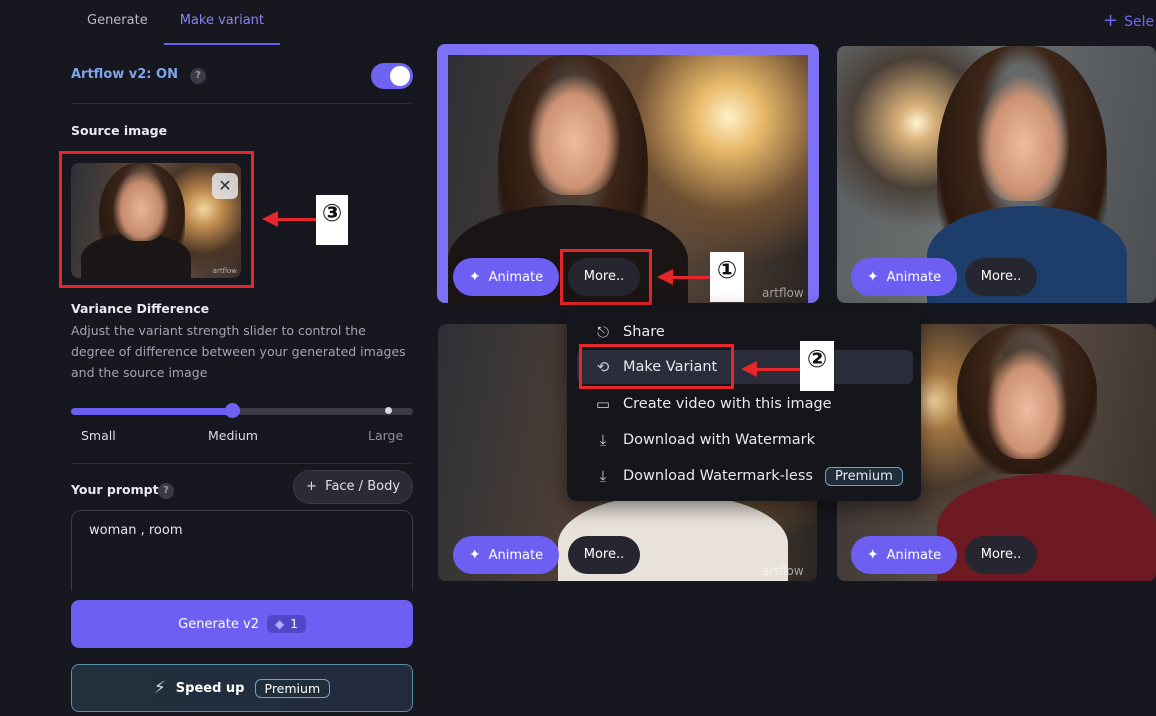 The image size is (1156, 716). Describe the element at coordinates (151, 411) in the screenshot. I see `variance-slider-fill` at that location.